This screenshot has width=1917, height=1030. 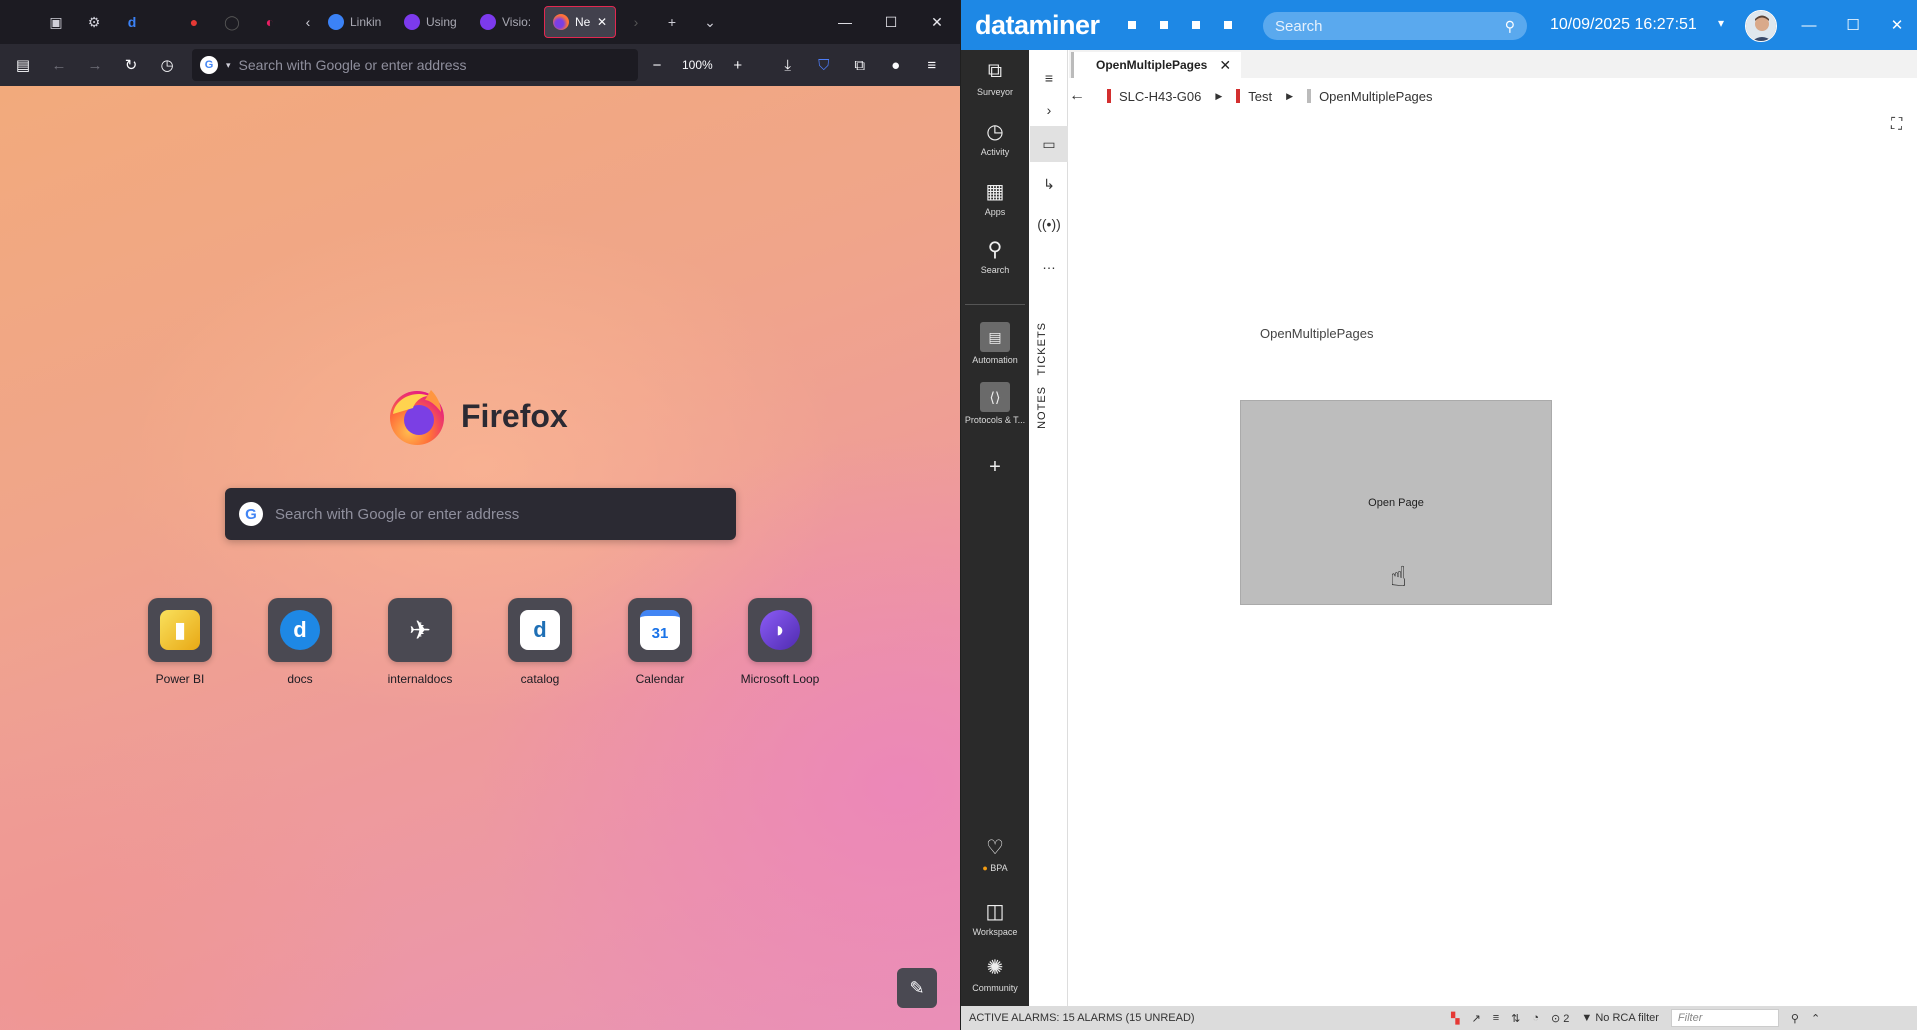 I want to click on close-icon: ✕, so click(x=1225, y=65).